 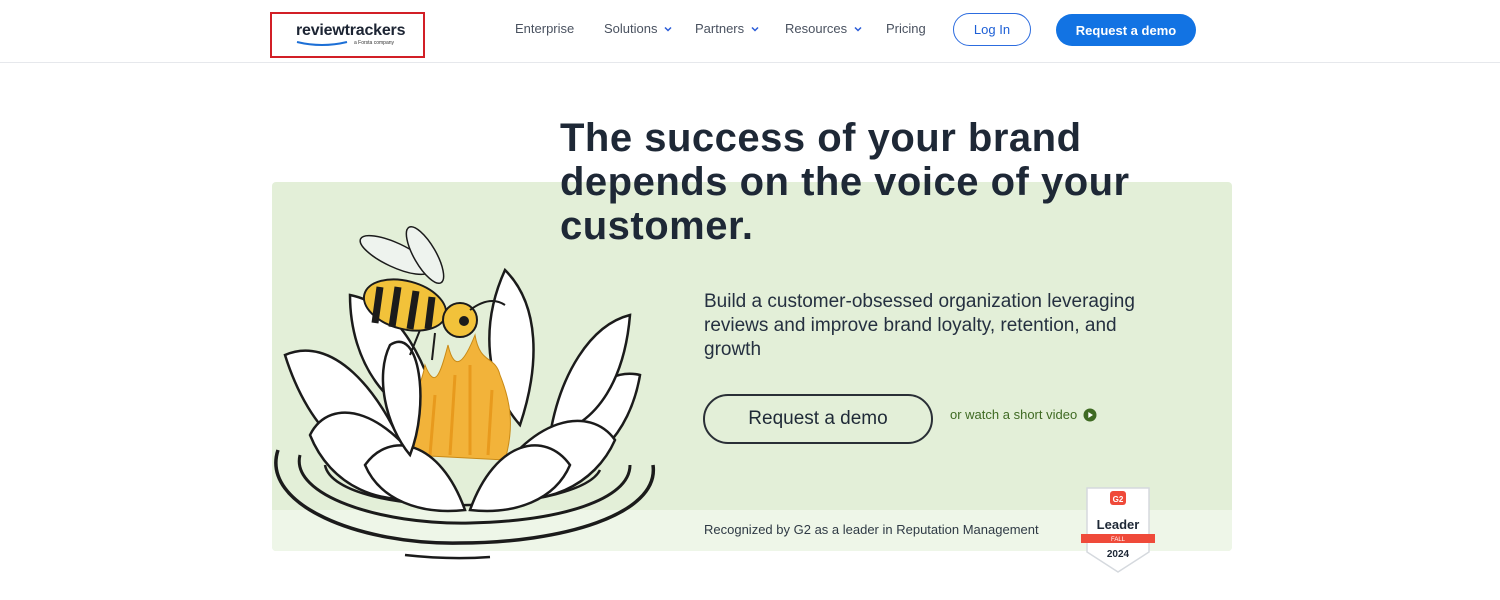 I want to click on nav-resources: Resources, so click(x=824, y=28).